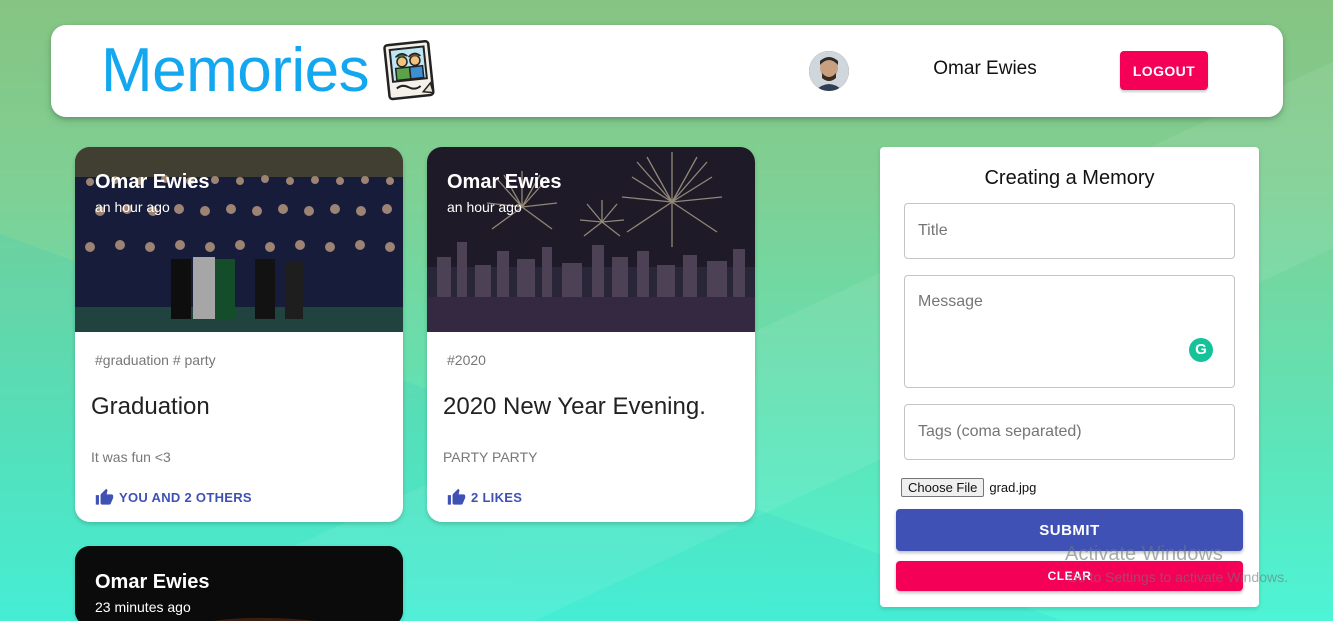 Image resolution: width=1333 pixels, height=621 pixels. Describe the element at coordinates (497, 497) in the screenshot. I see `like-label: 2 LIKES` at that location.